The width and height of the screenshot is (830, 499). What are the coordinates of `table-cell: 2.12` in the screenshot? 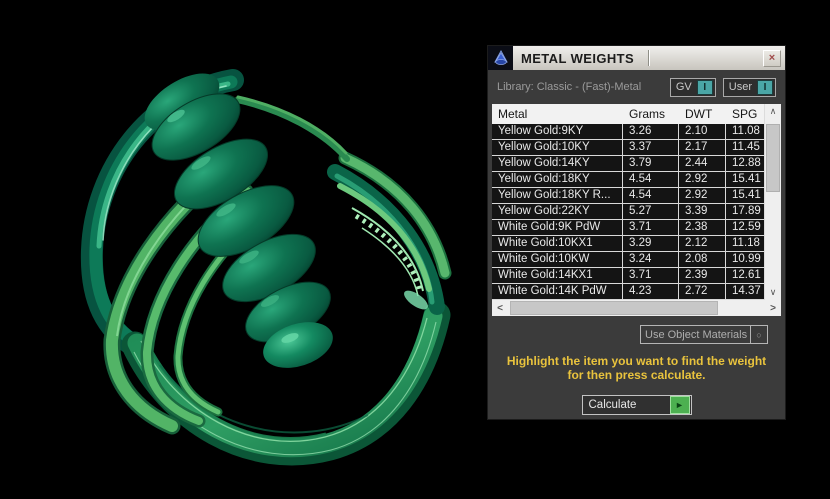 It's located at (702, 243).